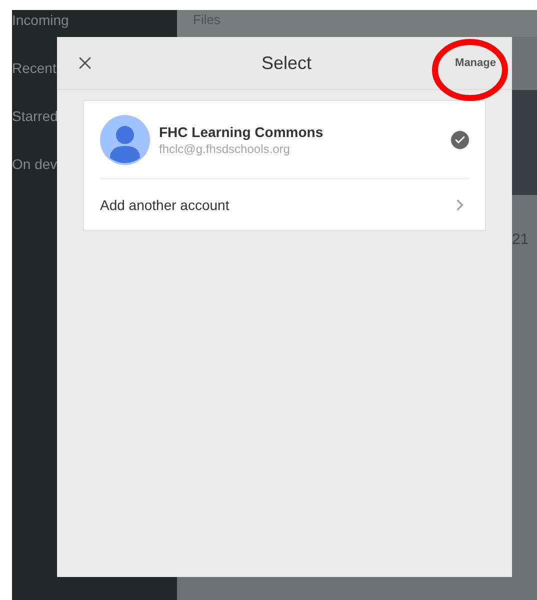 This screenshot has height=600, width=537. Describe the element at coordinates (94, 20) in the screenshot. I see `sidebar-item: Incoming` at that location.